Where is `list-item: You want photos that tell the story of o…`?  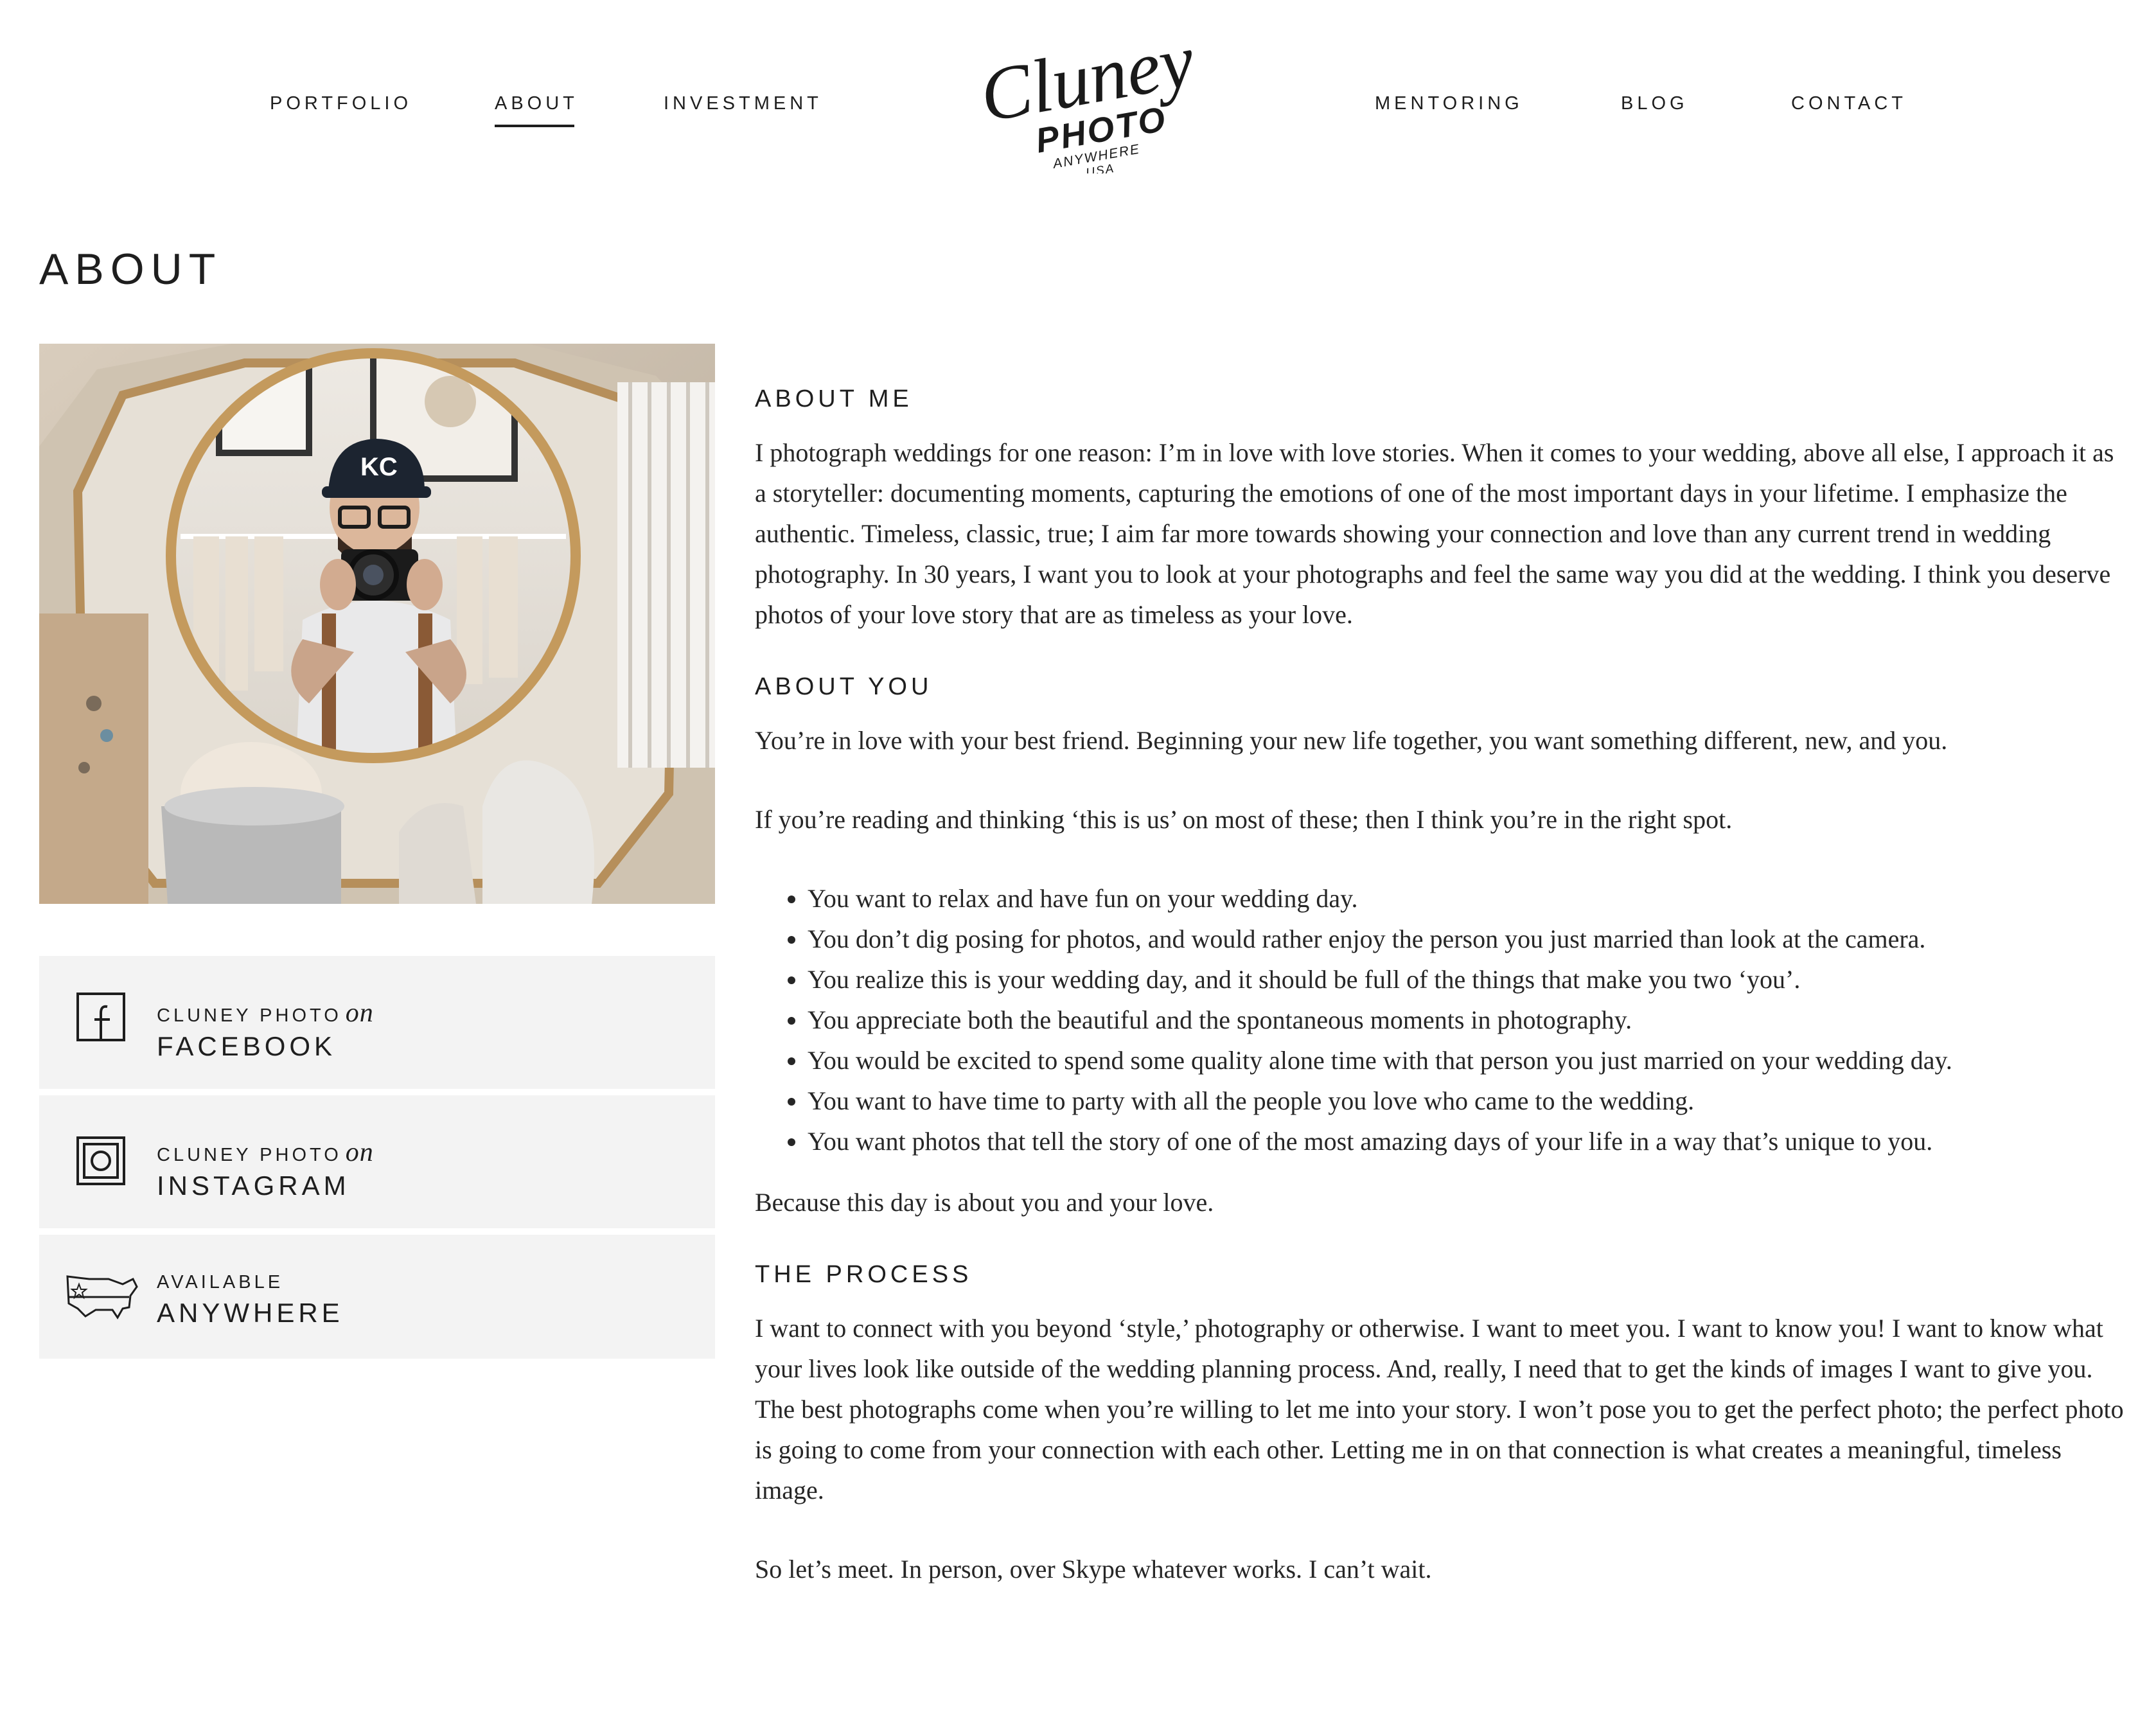 list-item: You want photos that tell the story of o… is located at coordinates (1469, 1141).